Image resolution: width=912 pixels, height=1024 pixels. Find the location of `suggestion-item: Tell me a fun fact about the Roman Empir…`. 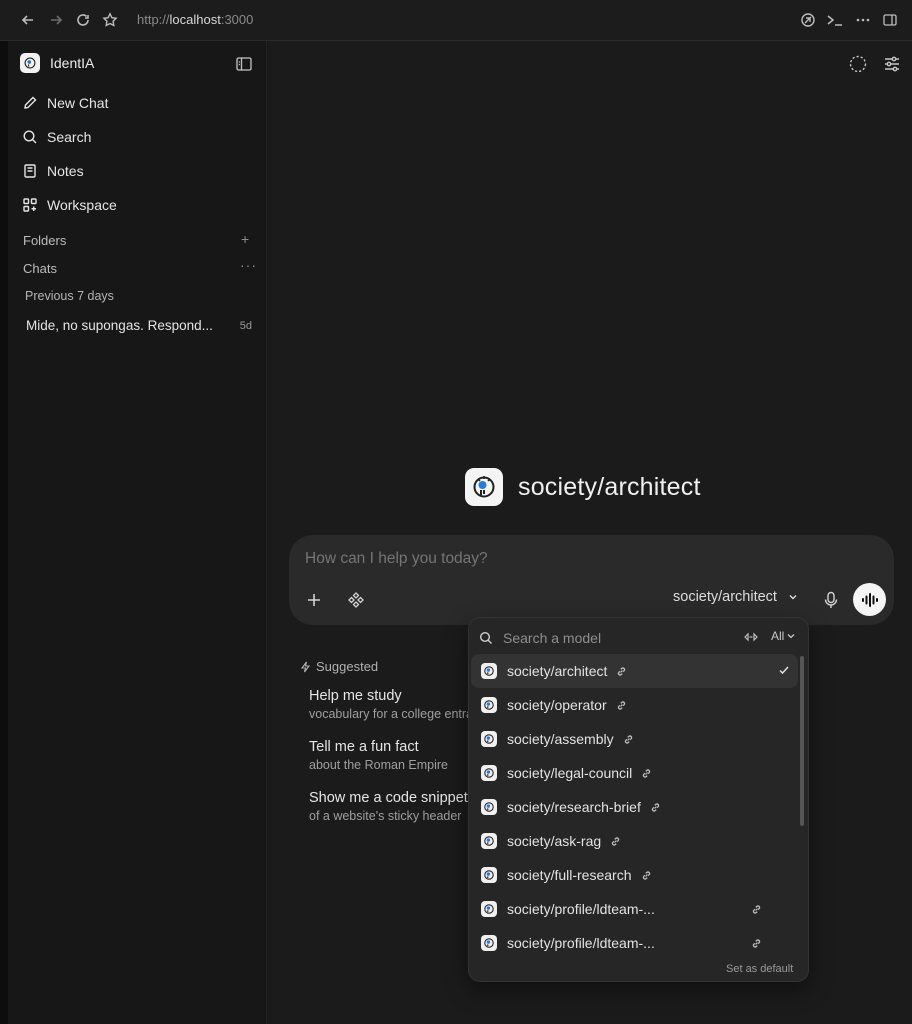

suggestion-item: Tell me a fun fact about the Roman Empir… is located at coordinates (389, 755).